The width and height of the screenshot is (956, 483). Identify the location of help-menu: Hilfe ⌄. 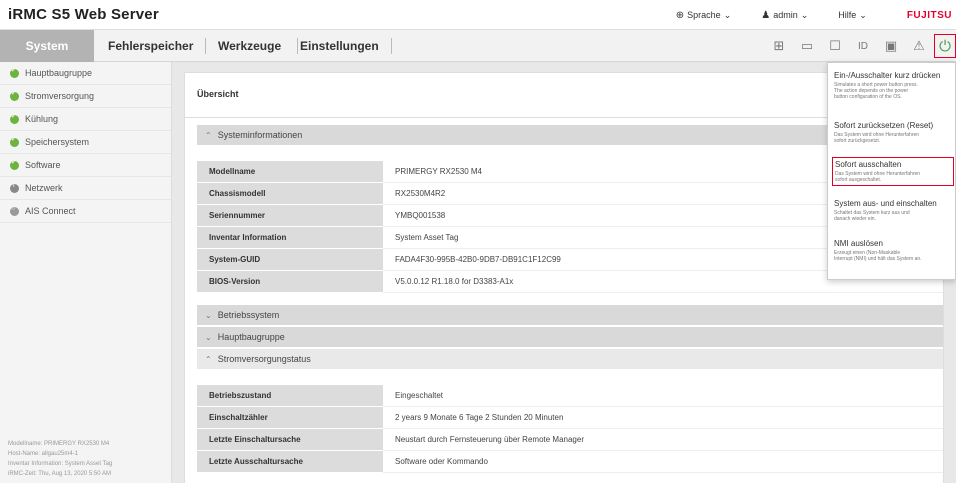
(852, 15).